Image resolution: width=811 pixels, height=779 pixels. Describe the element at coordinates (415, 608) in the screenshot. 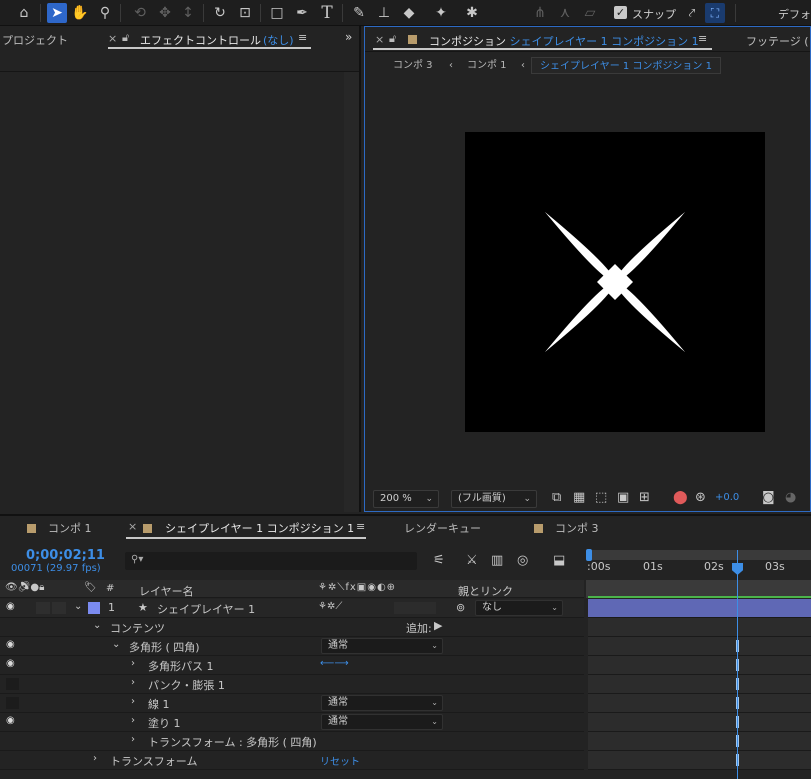

I see `switch-cells` at that location.